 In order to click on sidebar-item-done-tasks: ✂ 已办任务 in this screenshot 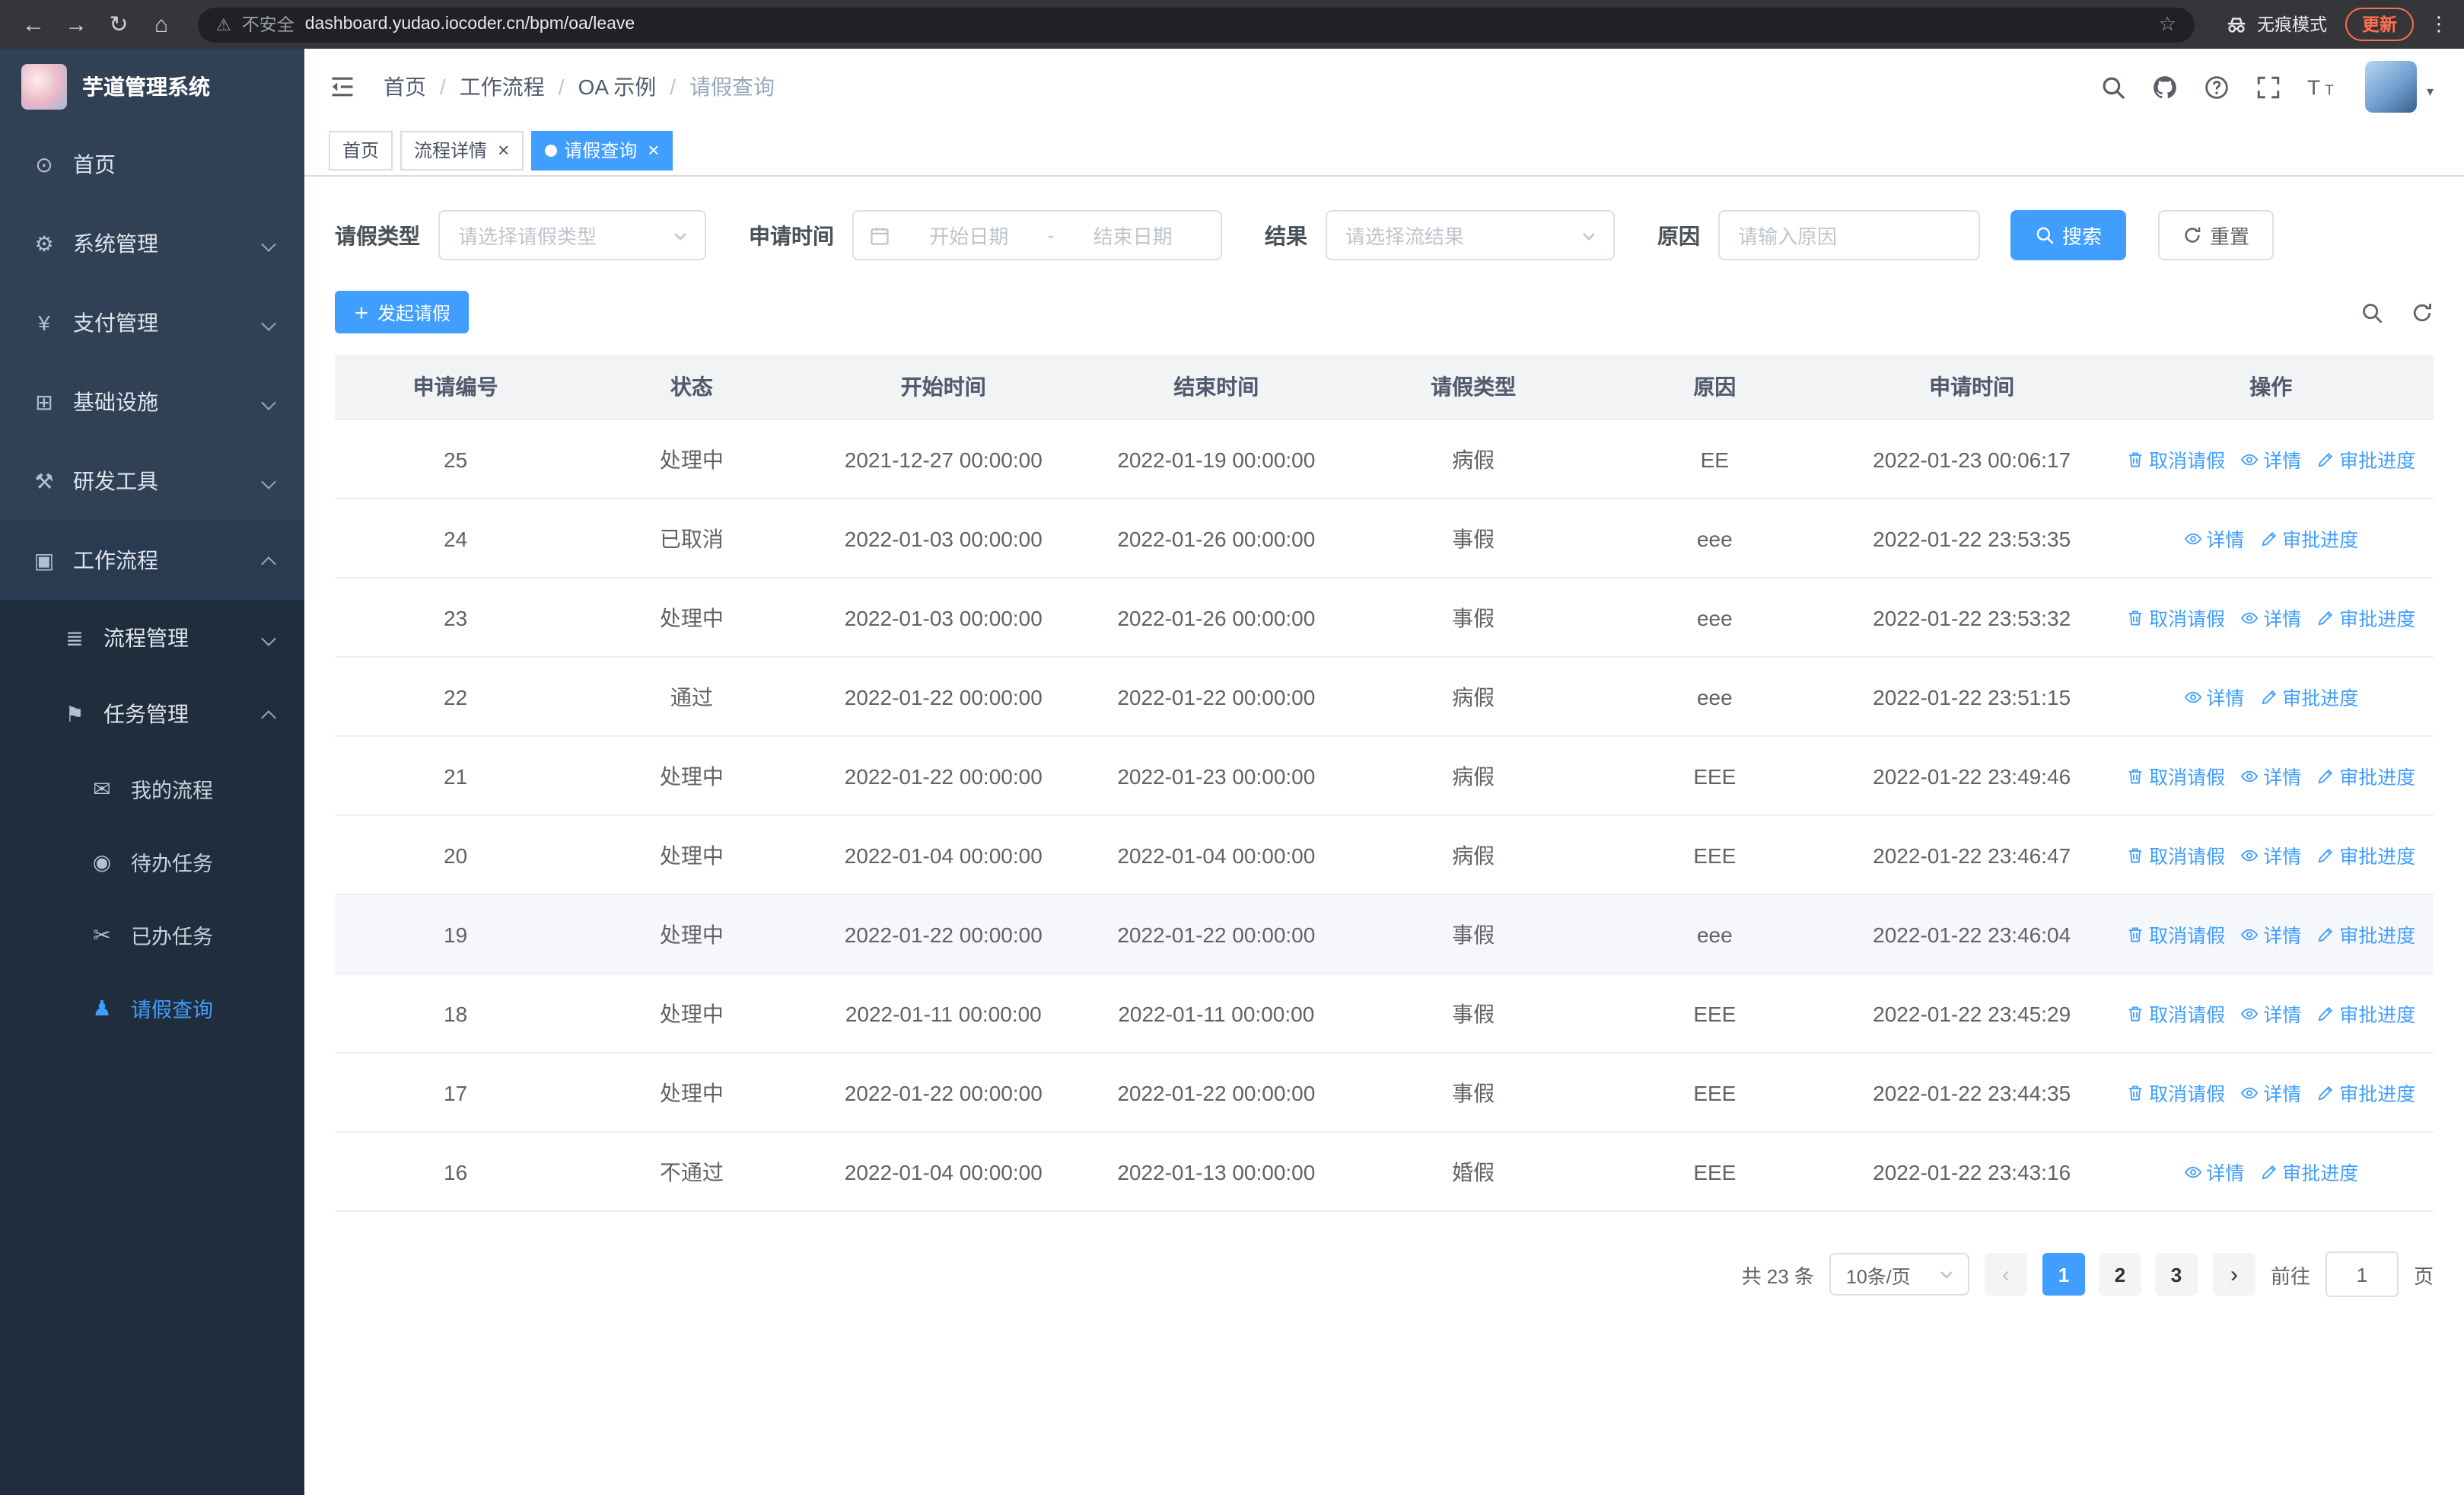, I will do `click(152, 934)`.